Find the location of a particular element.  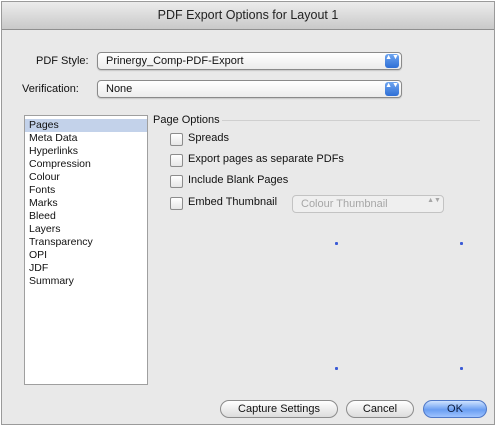

verification-label: Verification: is located at coordinates (50, 89).